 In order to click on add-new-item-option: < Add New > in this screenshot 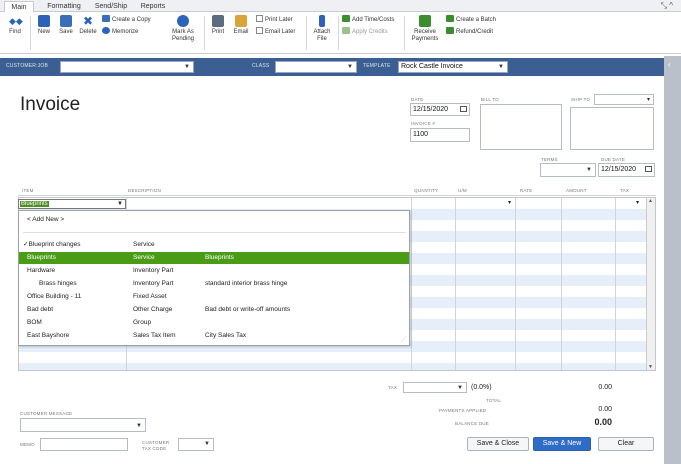, I will do `click(214, 220)`.